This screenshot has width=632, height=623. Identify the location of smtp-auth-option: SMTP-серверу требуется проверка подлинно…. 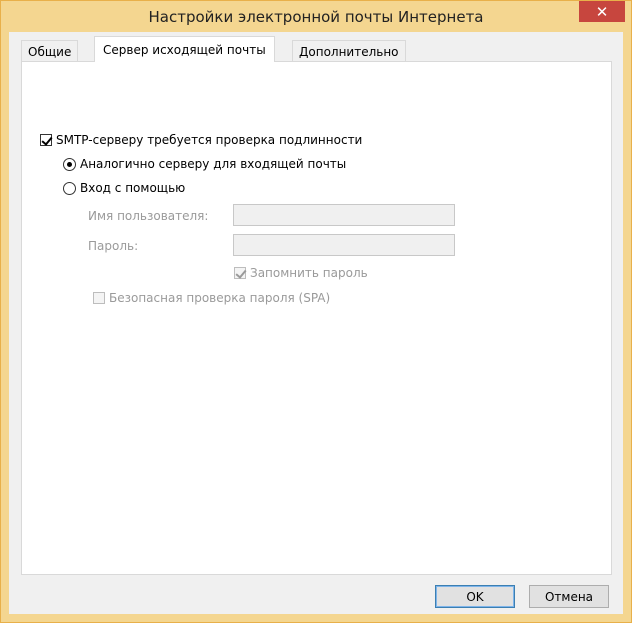
(201, 140).